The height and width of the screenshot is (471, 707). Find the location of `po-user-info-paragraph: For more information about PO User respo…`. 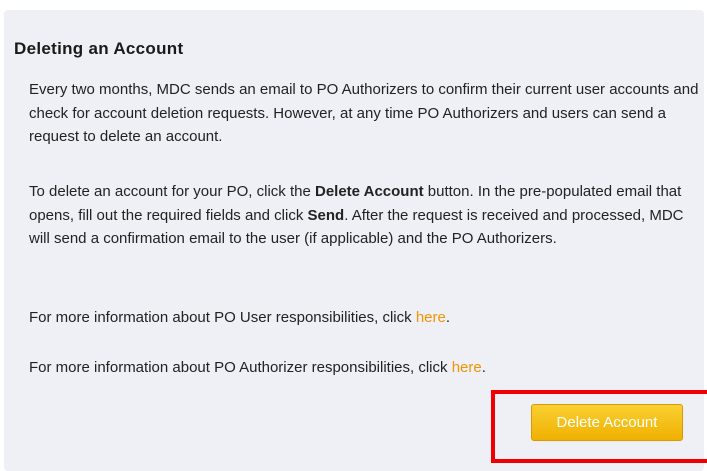

po-user-info-paragraph: For more information about PO User respo… is located at coordinates (365, 318).